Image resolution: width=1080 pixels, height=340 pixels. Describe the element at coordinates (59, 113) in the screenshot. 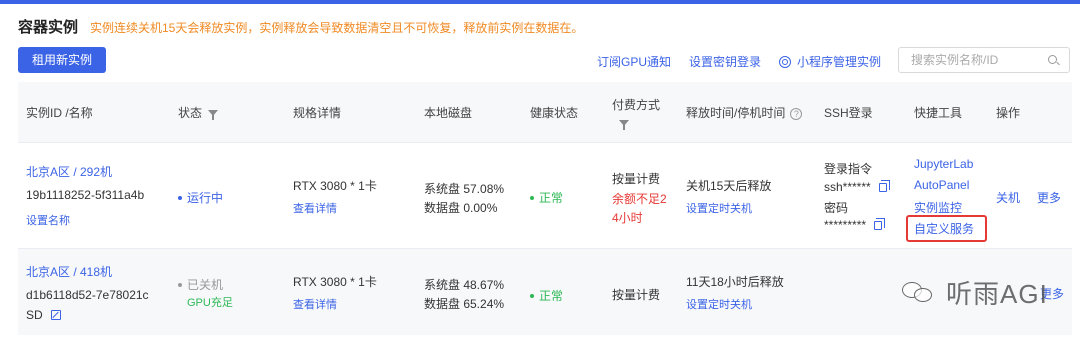

I see `col-header-id-name: 实例ID /名称` at that location.